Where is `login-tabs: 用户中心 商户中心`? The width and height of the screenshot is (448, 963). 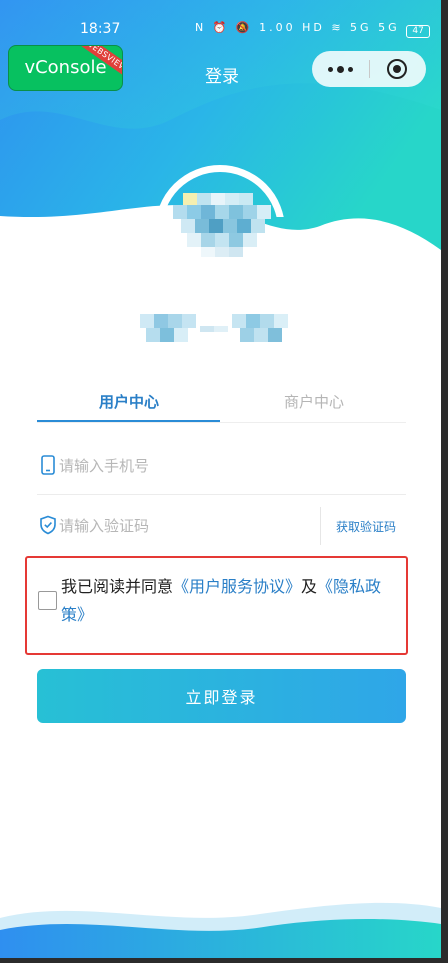
login-tabs: 用户中心 商户中心 is located at coordinates (221, 403).